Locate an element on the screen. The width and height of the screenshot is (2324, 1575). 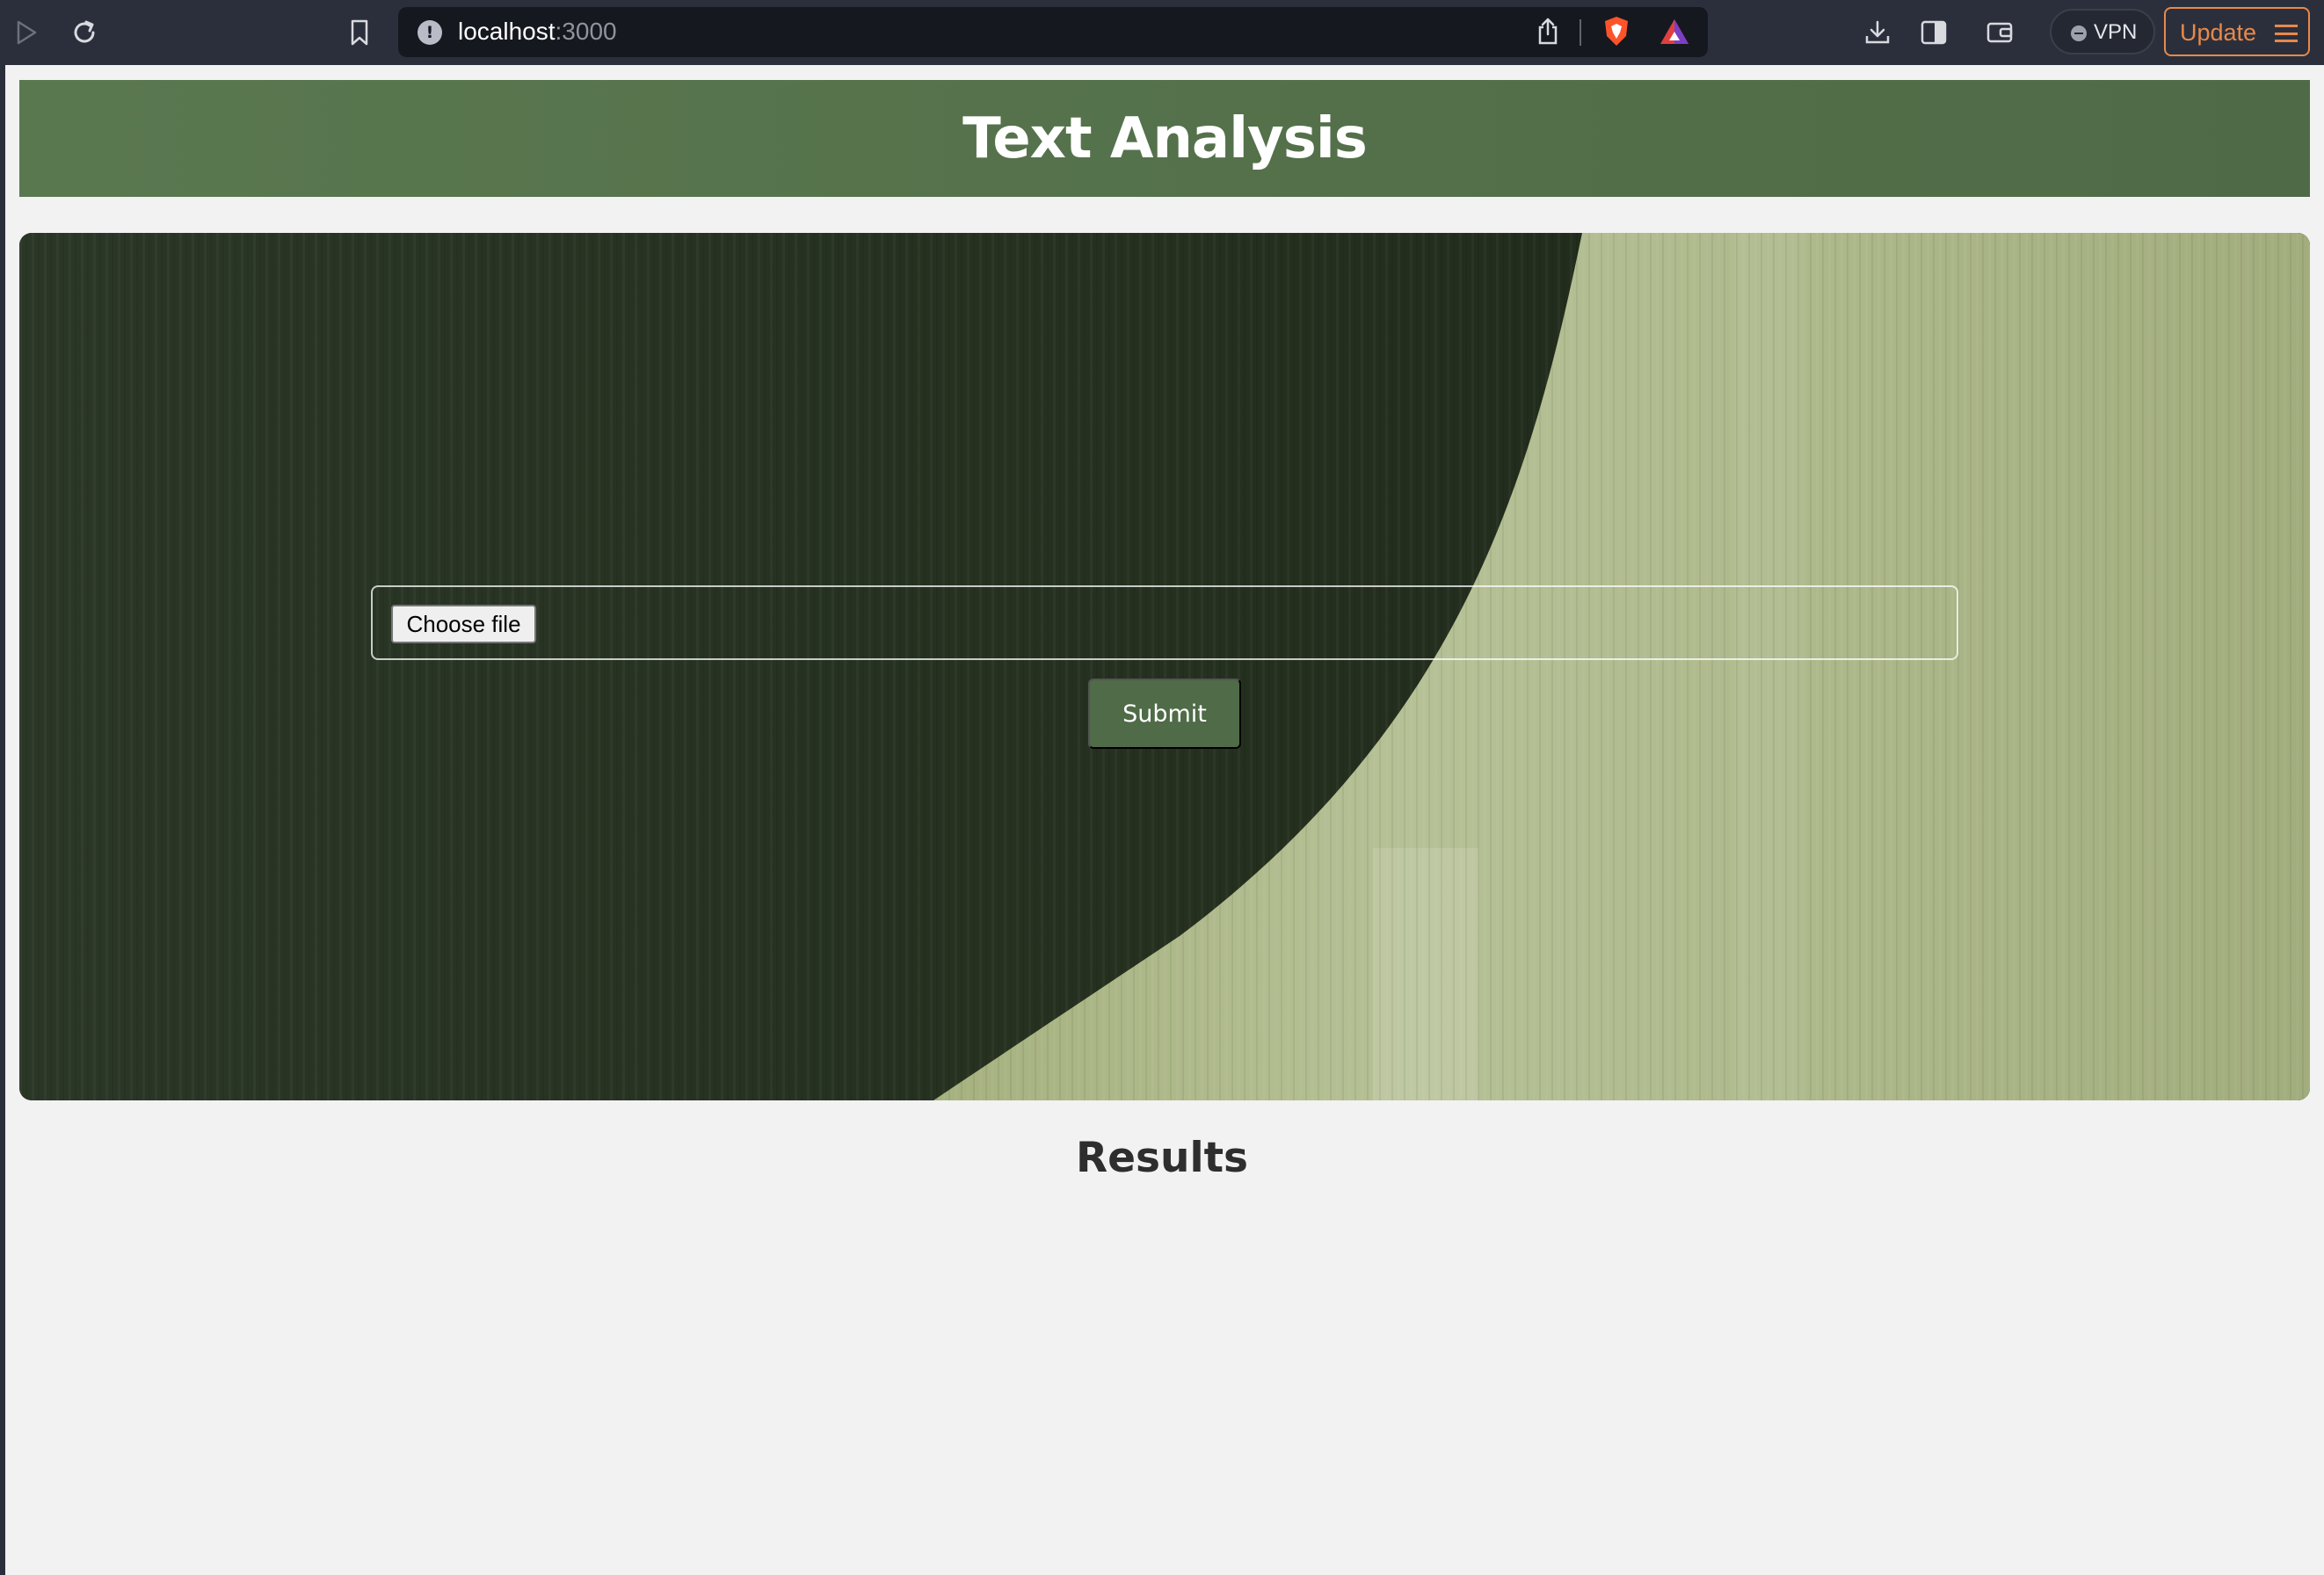
share-icon is located at coordinates (1547, 32).